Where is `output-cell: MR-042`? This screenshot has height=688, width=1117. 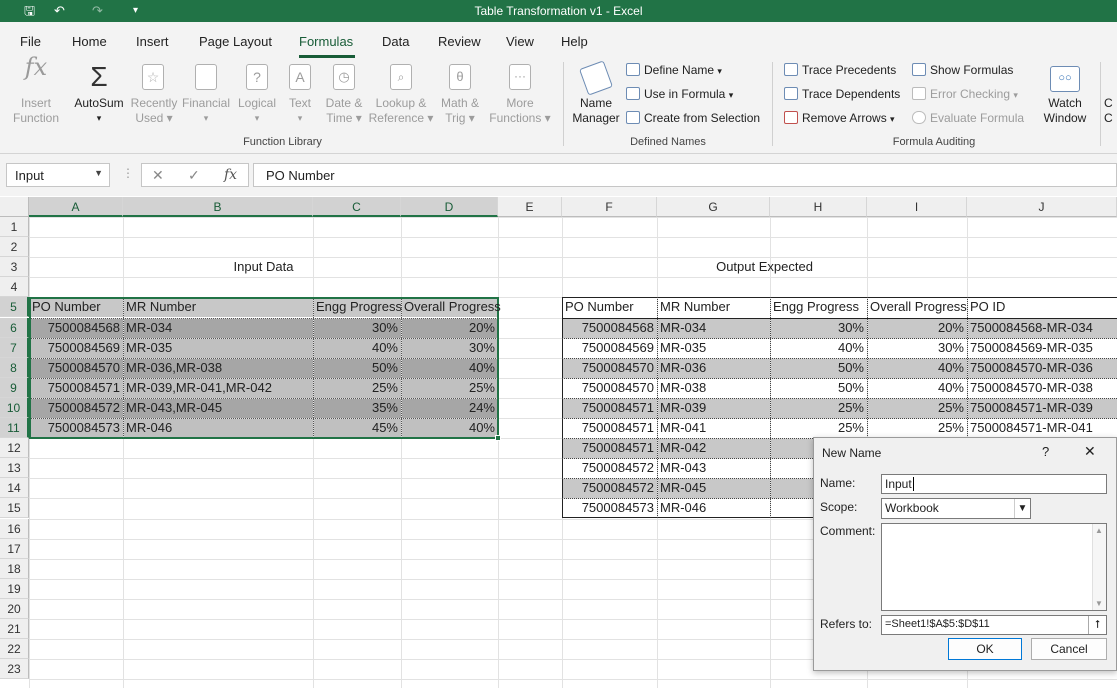 output-cell: MR-042 is located at coordinates (713, 448).